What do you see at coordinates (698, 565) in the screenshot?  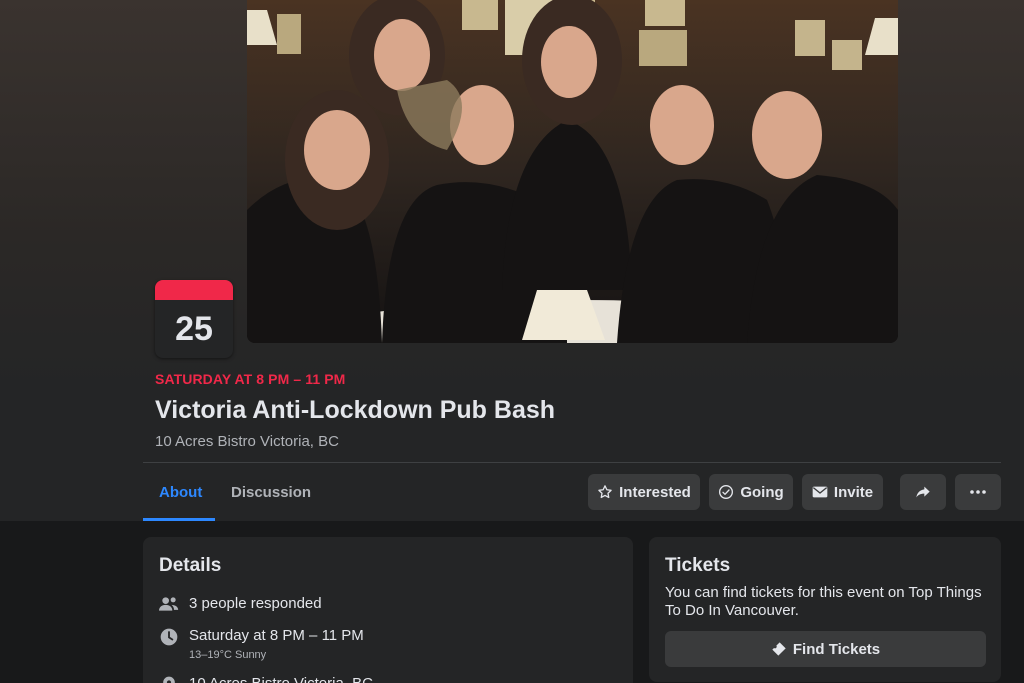 I see `tickets-title: Tickets` at bounding box center [698, 565].